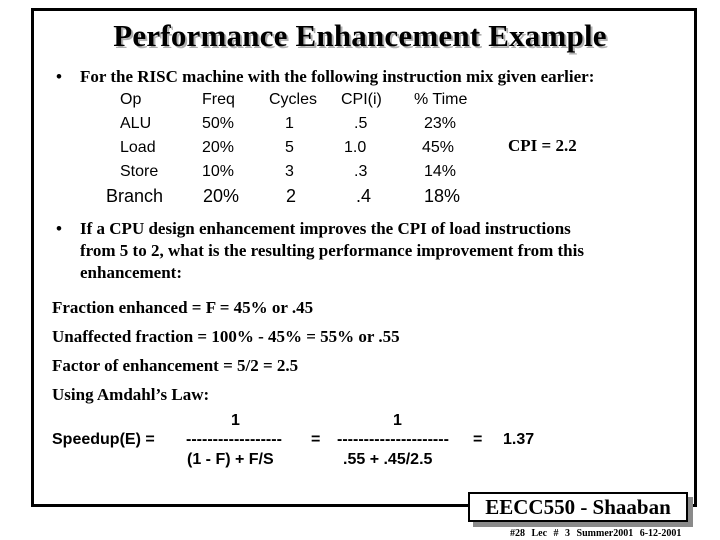 This screenshot has width=720, height=540. I want to click on table-cell: 5, so click(289, 147).